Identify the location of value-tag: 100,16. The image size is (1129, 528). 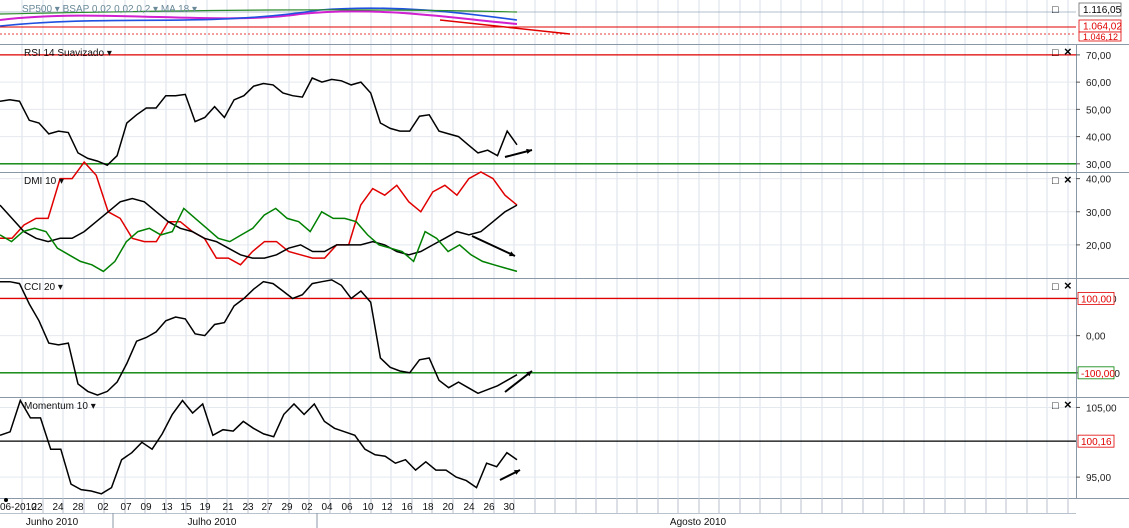
(1096, 442).